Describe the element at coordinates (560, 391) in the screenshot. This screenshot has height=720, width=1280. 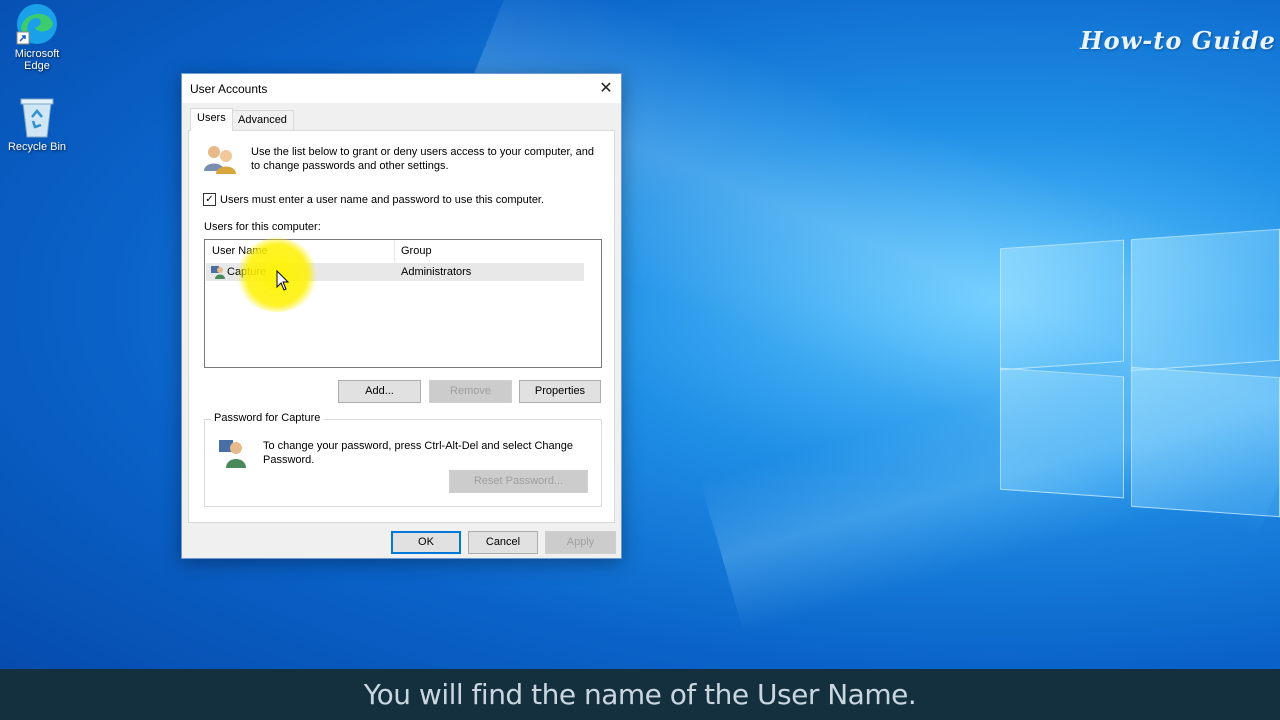
I see `properties-button: Properties` at that location.